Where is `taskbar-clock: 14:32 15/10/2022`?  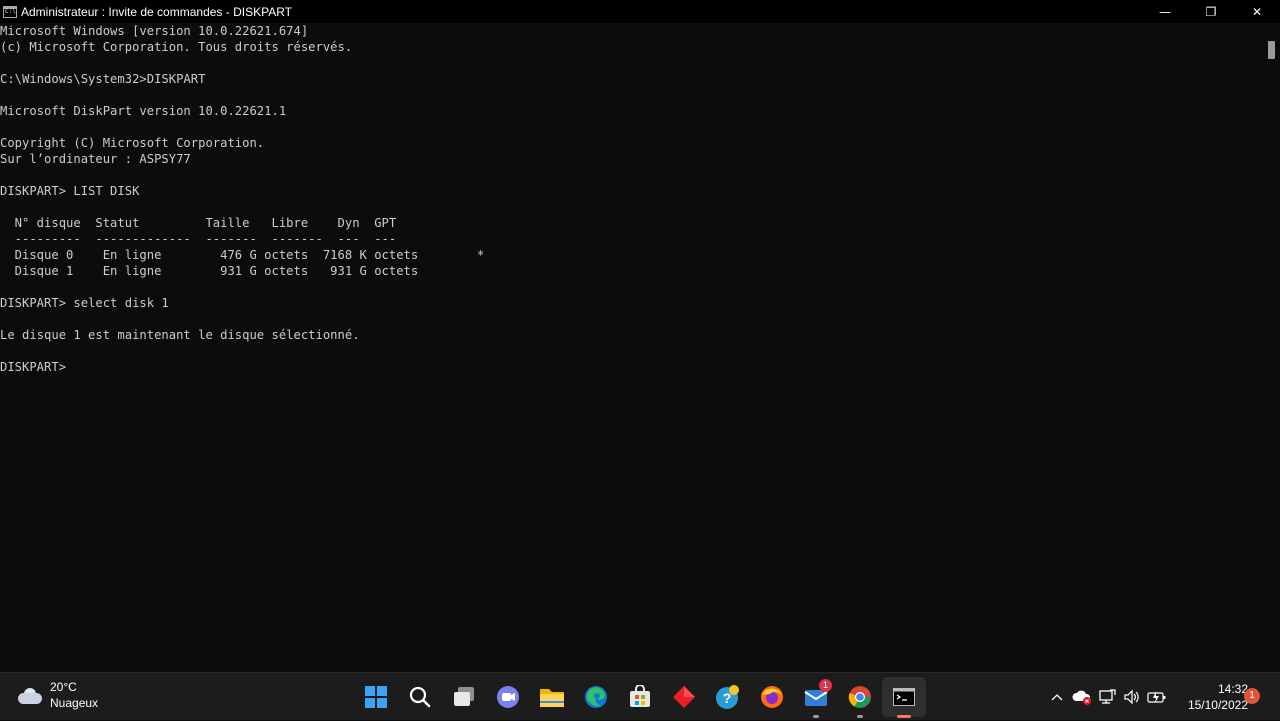
taskbar-clock: 14:32 15/10/2022 is located at coordinates (1209, 697).